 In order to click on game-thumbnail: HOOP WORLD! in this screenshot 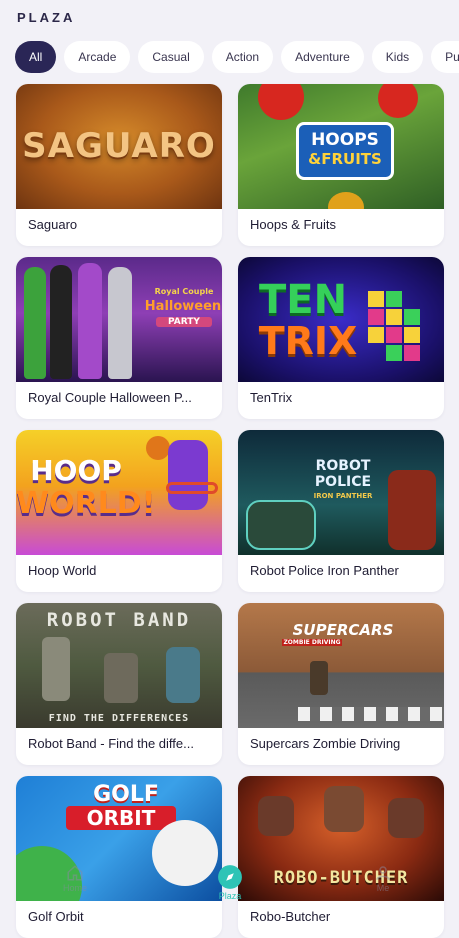, I will do `click(119, 492)`.